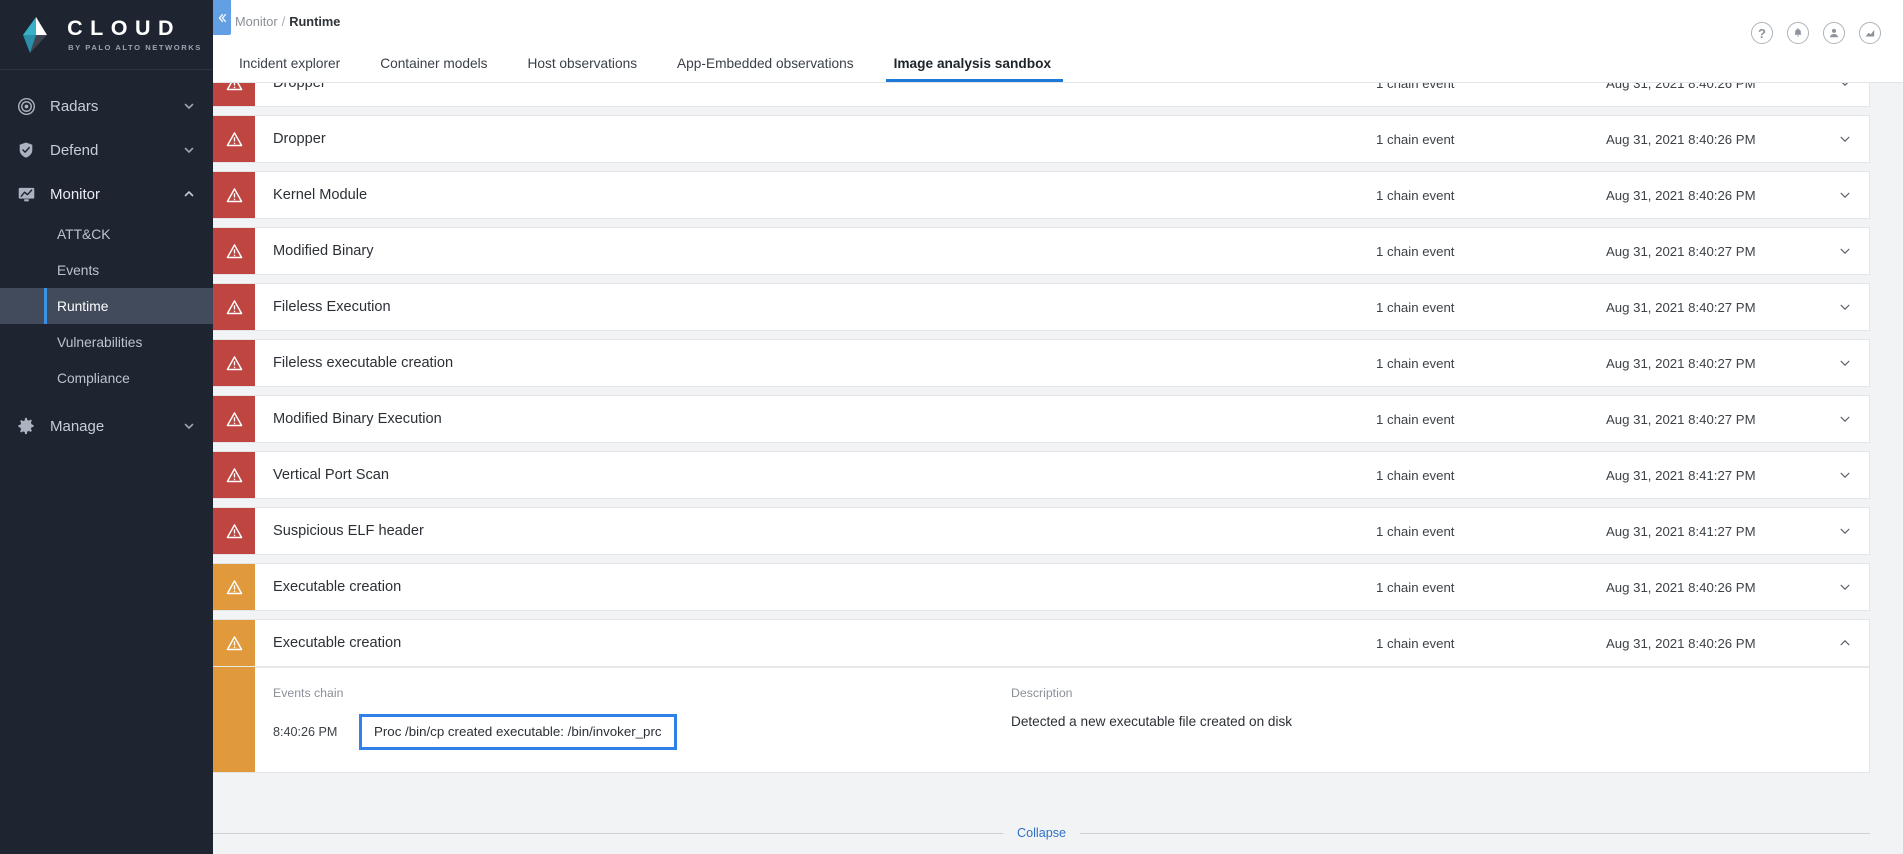 This screenshot has height=854, width=1903. Describe the element at coordinates (972, 69) in the screenshot. I see `tab-image-analysis-sandbox: Image analysis sandbox` at that location.